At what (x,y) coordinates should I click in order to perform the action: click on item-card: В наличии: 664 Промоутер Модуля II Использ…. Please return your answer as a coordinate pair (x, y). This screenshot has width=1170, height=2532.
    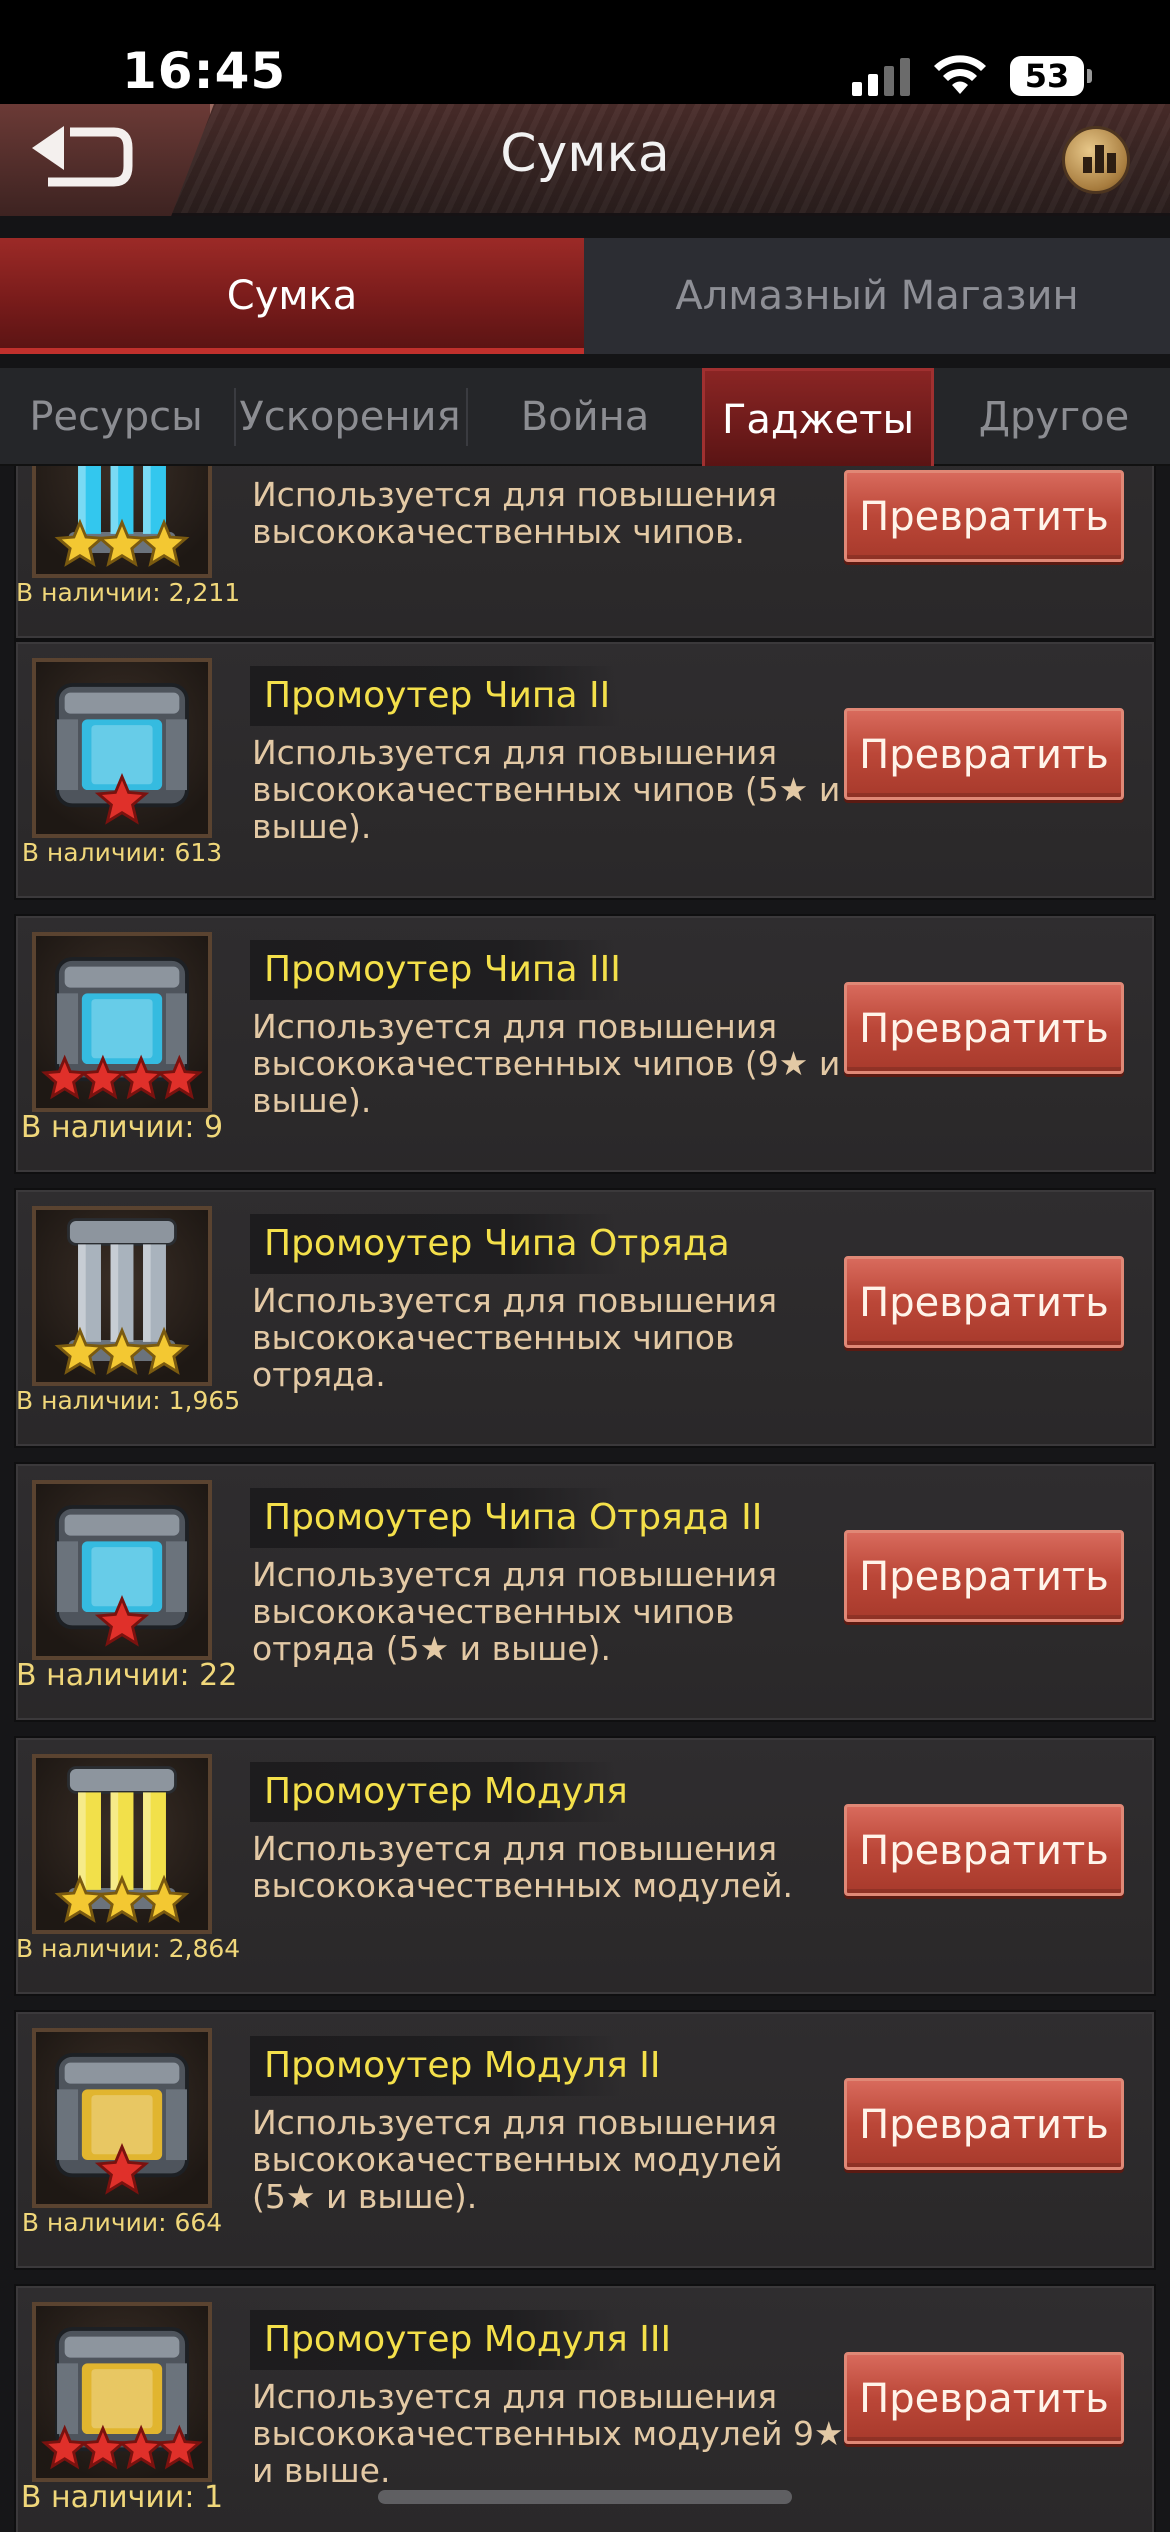
    Looking at the image, I should click on (585, 2140).